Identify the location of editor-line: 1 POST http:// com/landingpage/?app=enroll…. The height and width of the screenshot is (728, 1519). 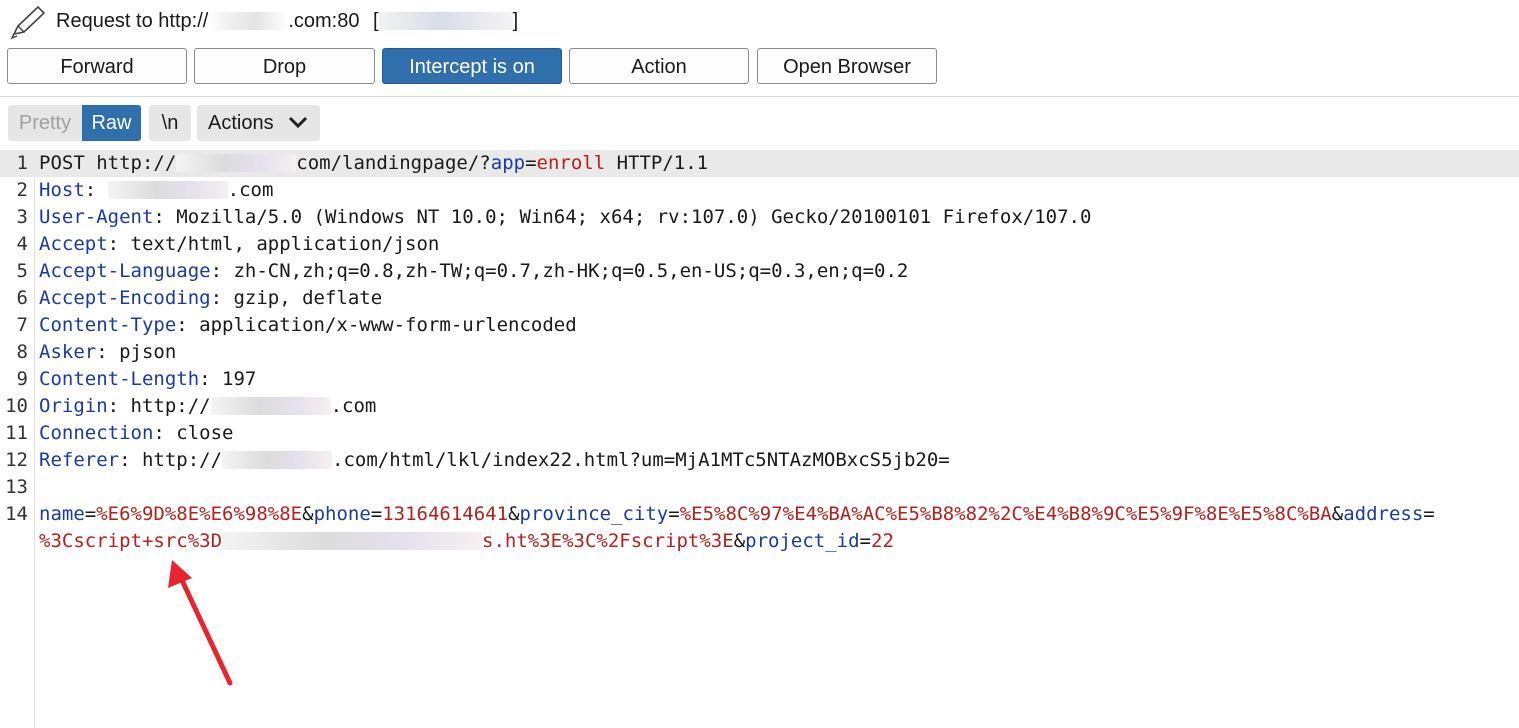
(759, 163).